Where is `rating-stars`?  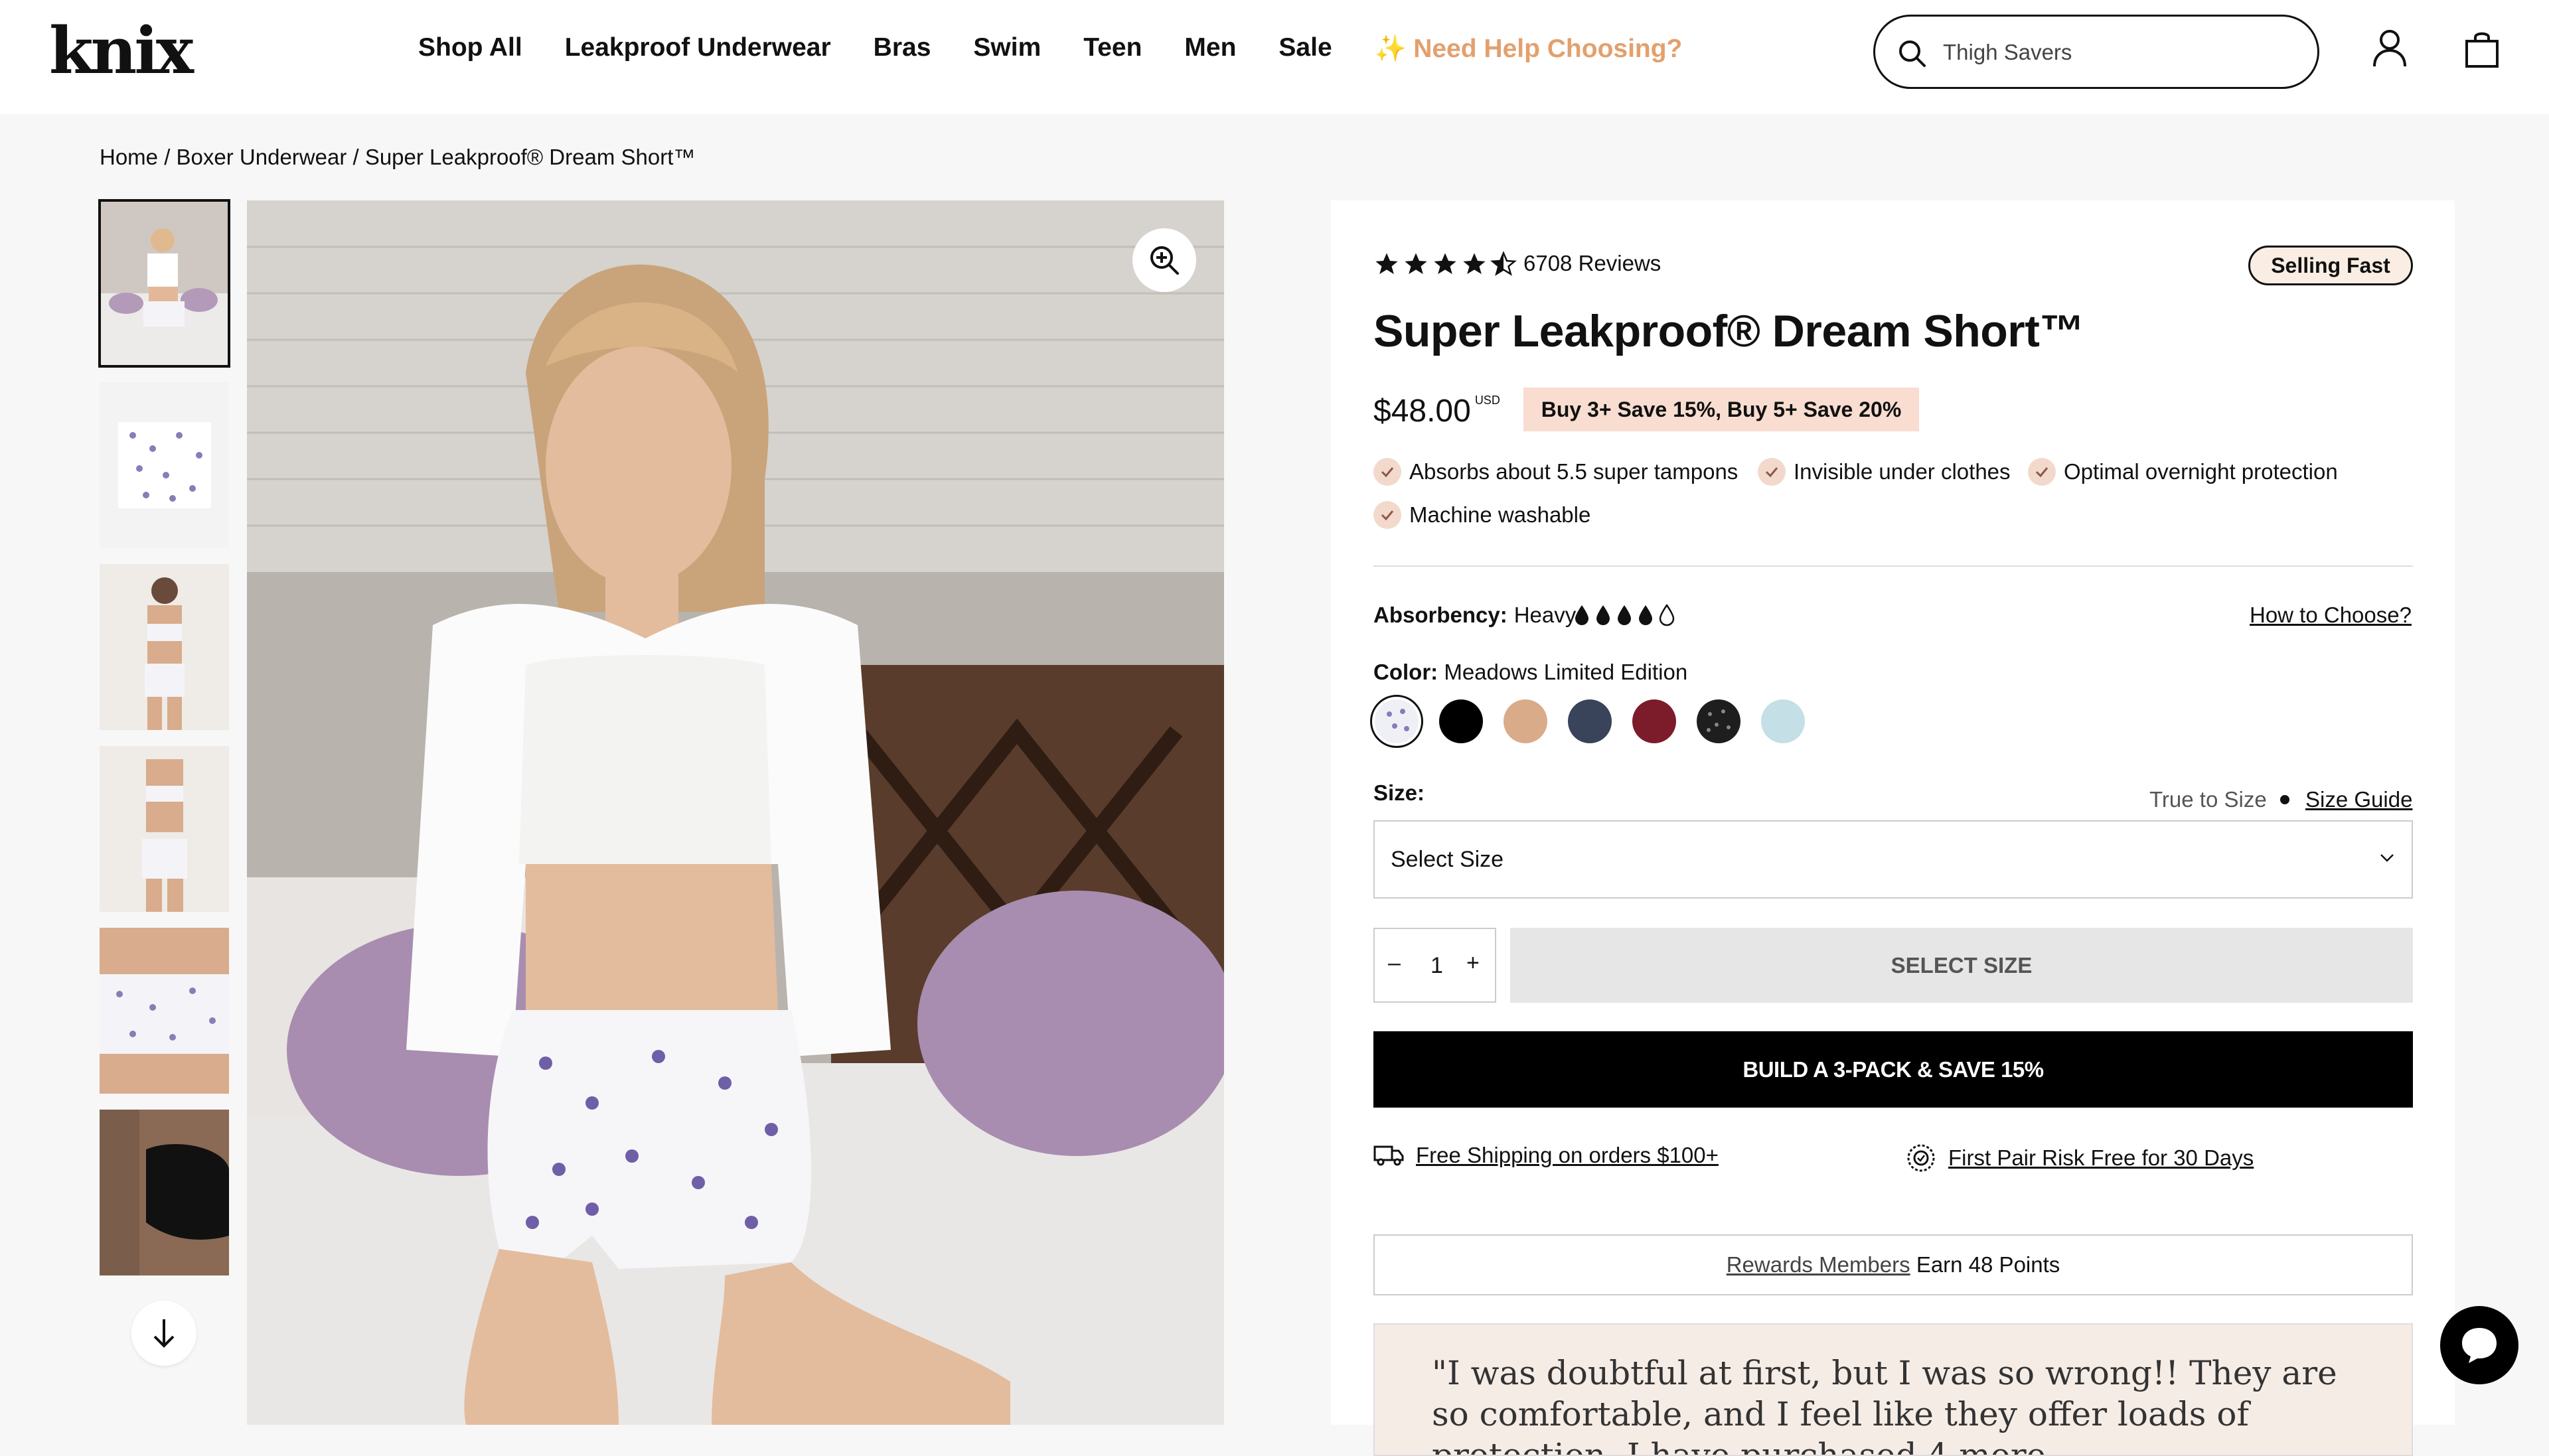
rating-stars is located at coordinates (1445, 264).